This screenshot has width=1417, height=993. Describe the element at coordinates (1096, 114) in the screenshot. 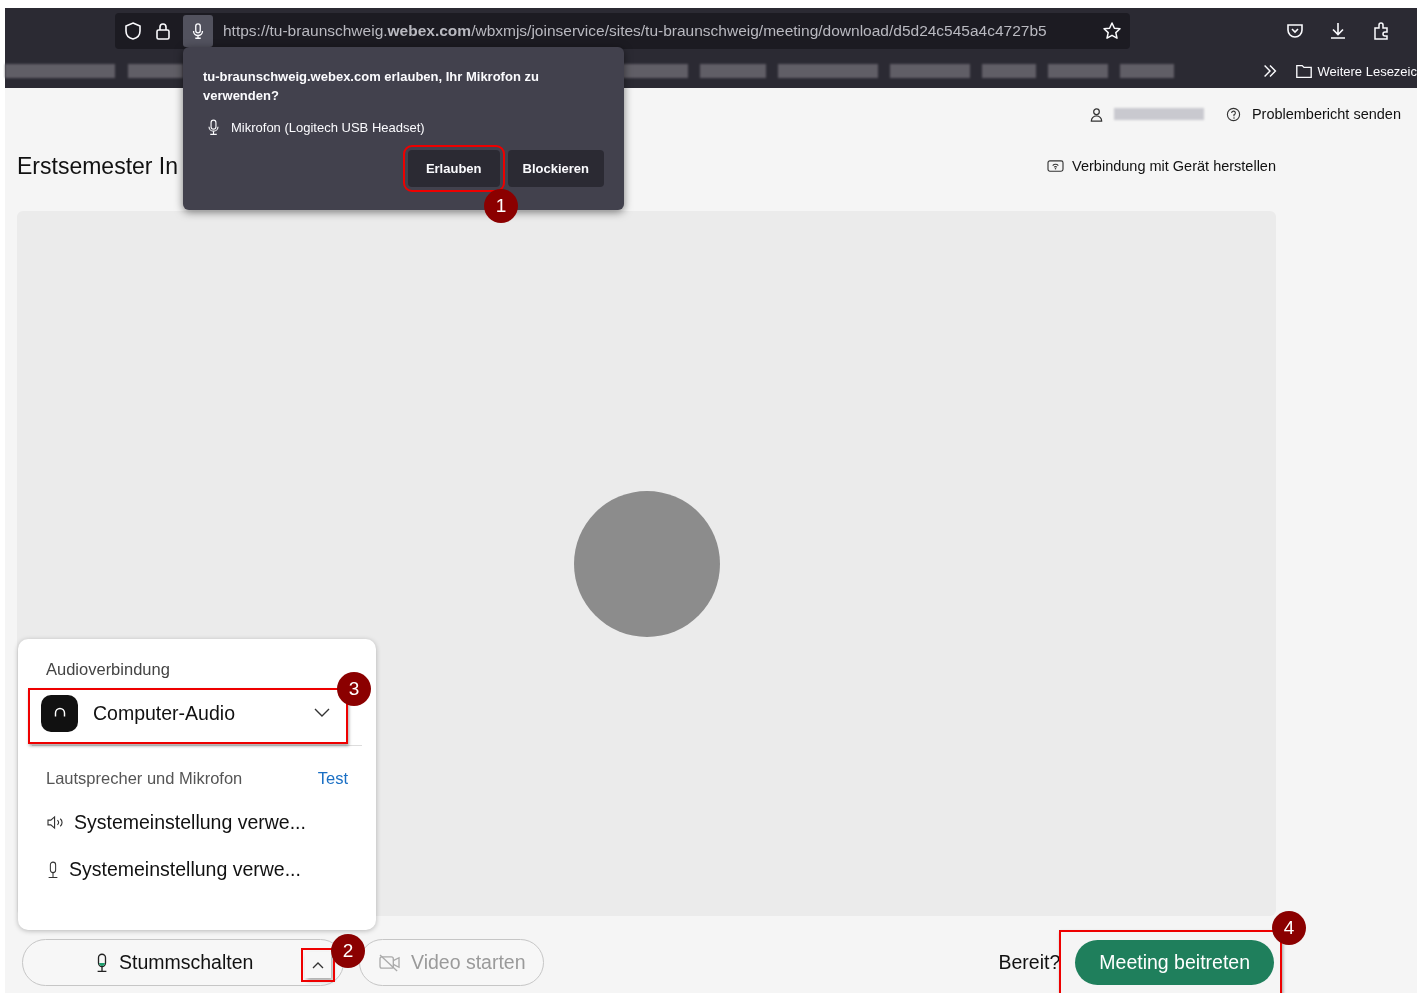

I see `person-icon` at that location.